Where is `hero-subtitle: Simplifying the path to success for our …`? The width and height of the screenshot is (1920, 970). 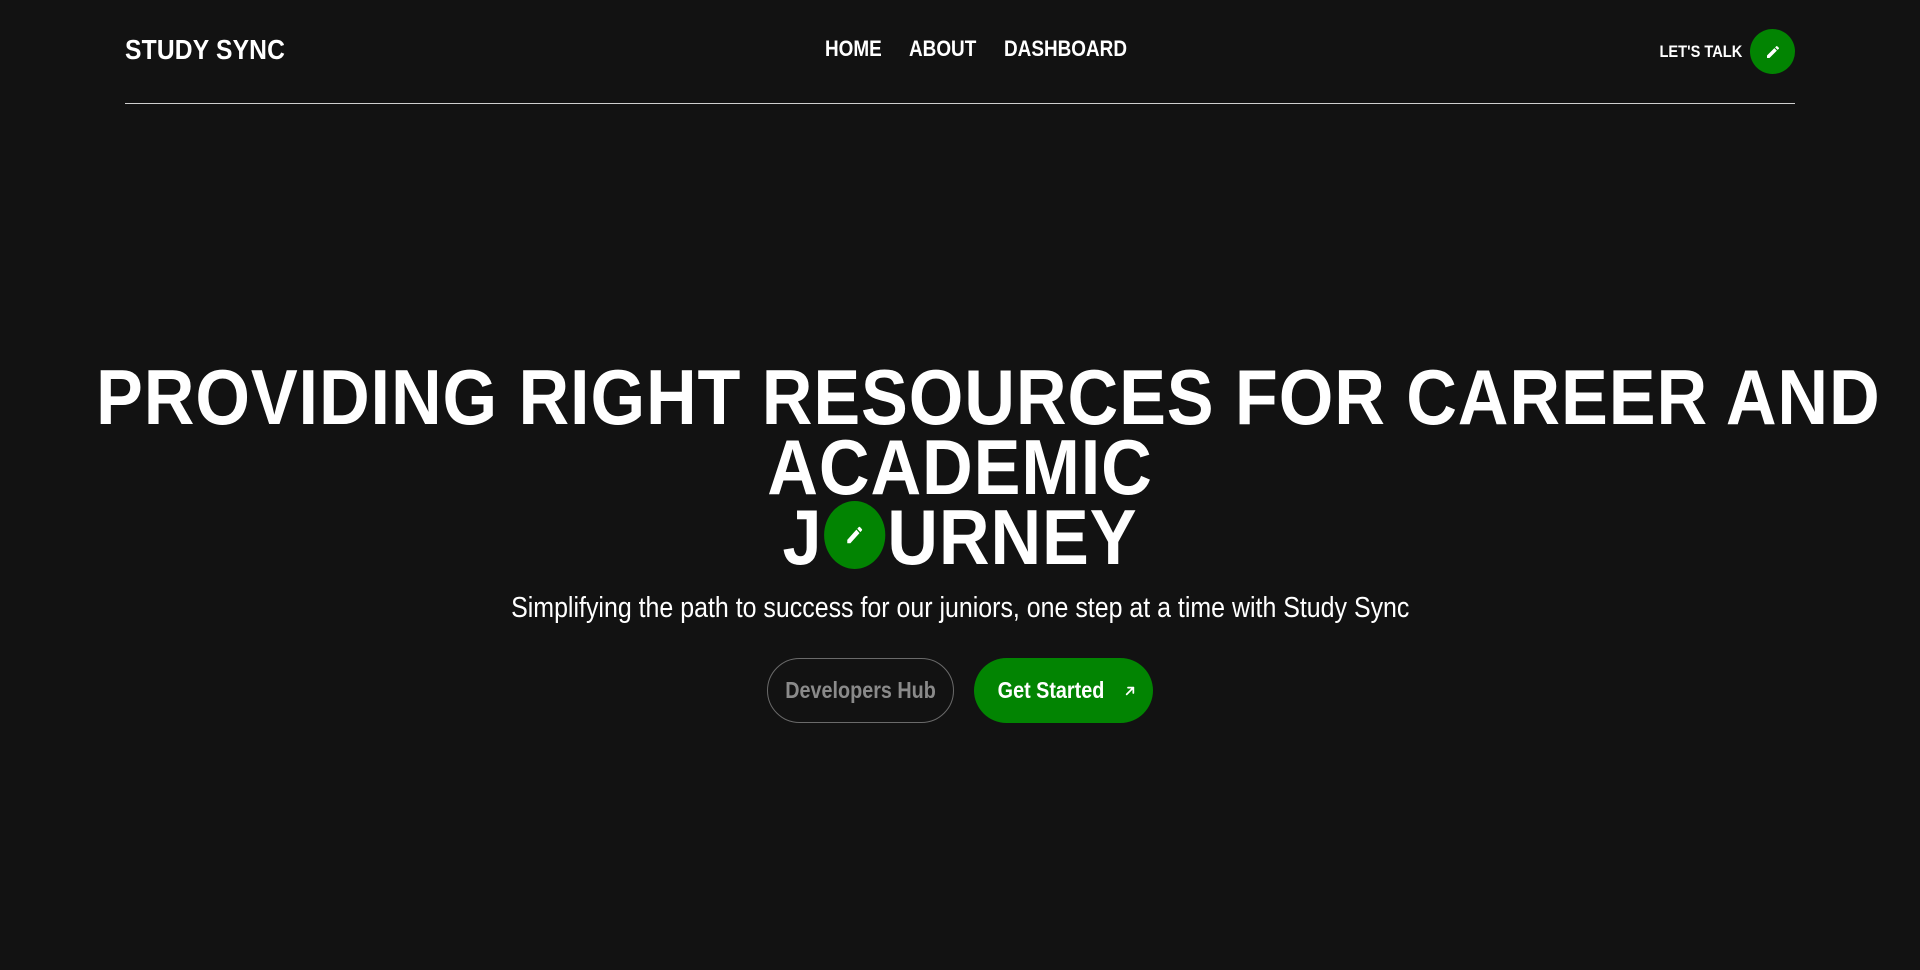
hero-subtitle: Simplifying the path to success for our … is located at coordinates (960, 608).